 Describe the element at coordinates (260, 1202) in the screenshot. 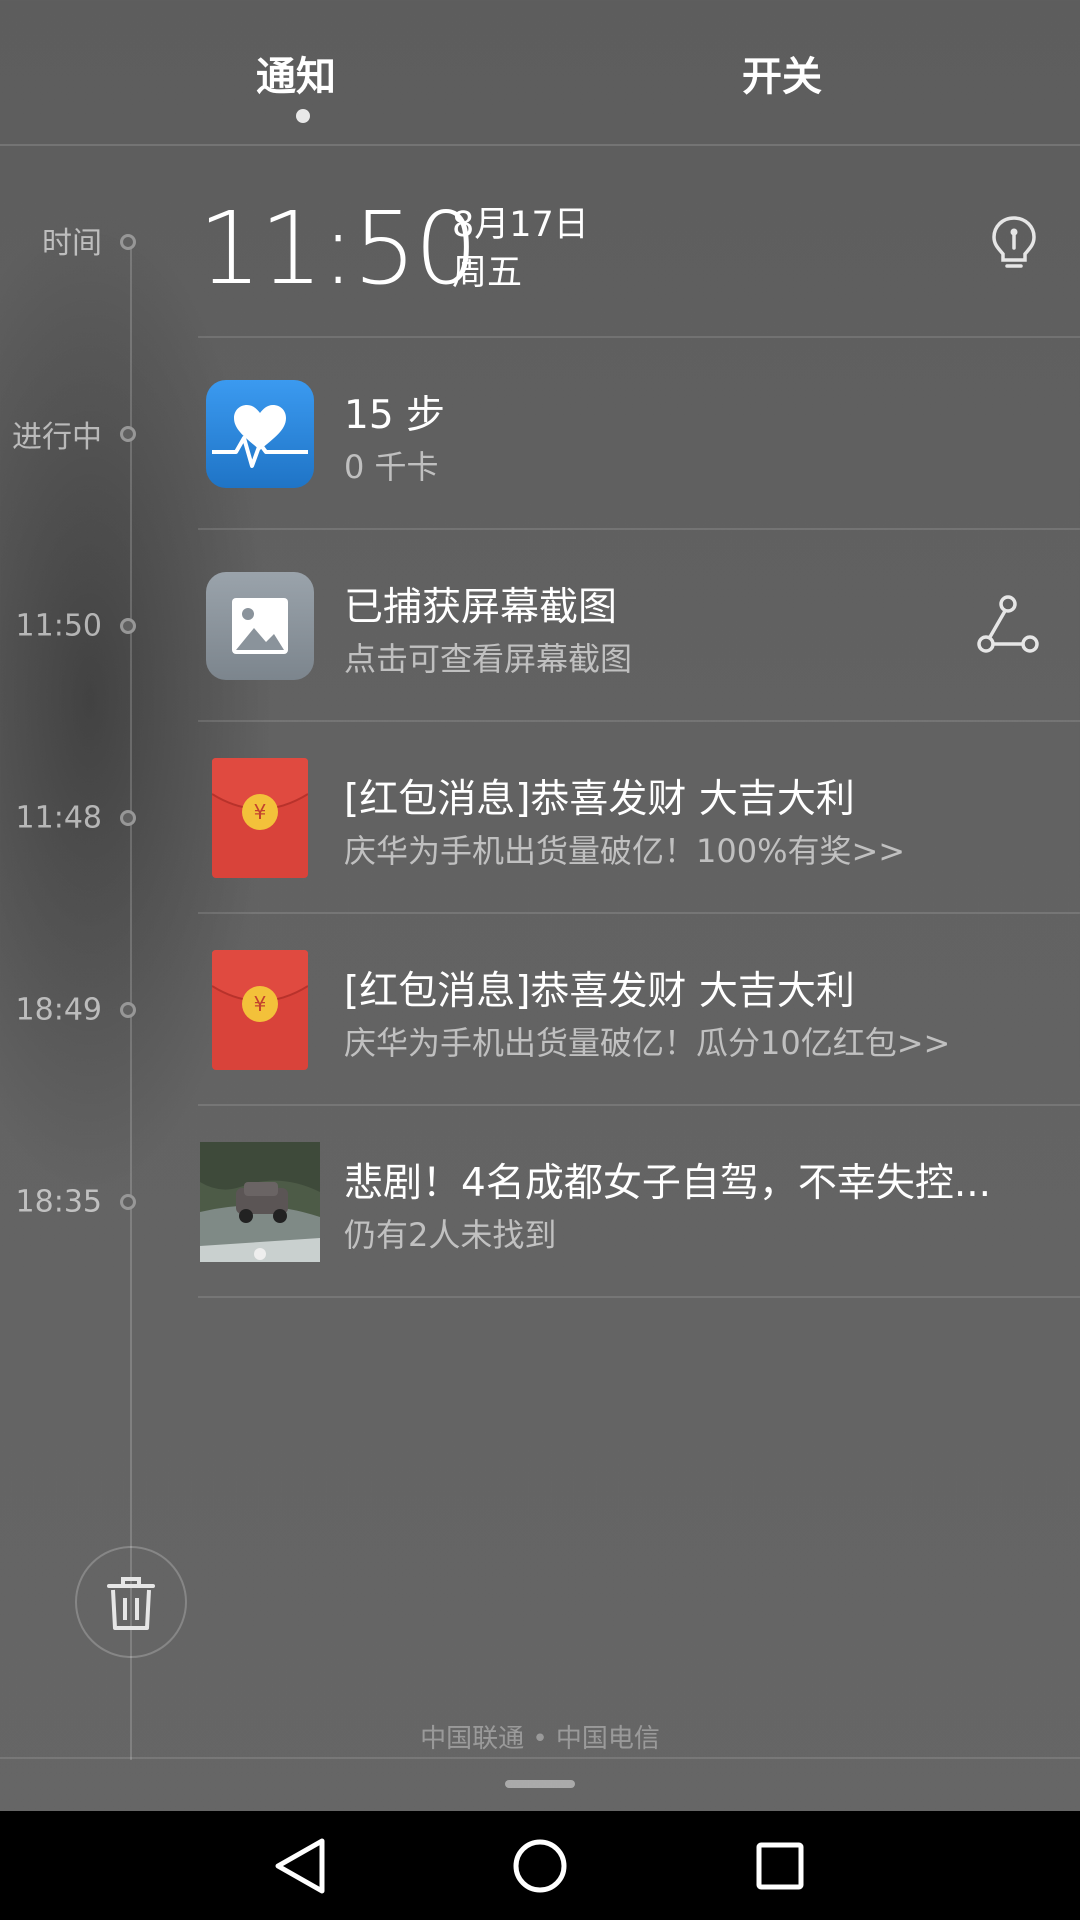

I see `news-thumbnail` at that location.